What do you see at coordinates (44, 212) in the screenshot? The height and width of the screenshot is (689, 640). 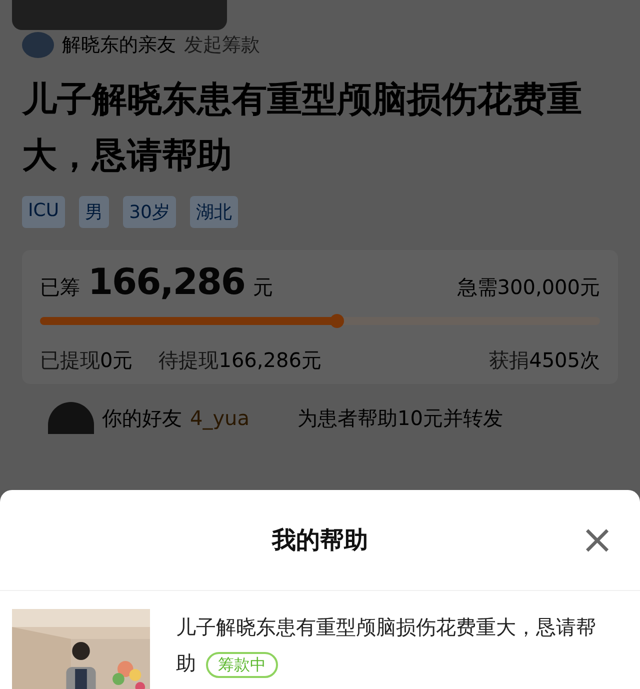 I see `tag: ICU` at bounding box center [44, 212].